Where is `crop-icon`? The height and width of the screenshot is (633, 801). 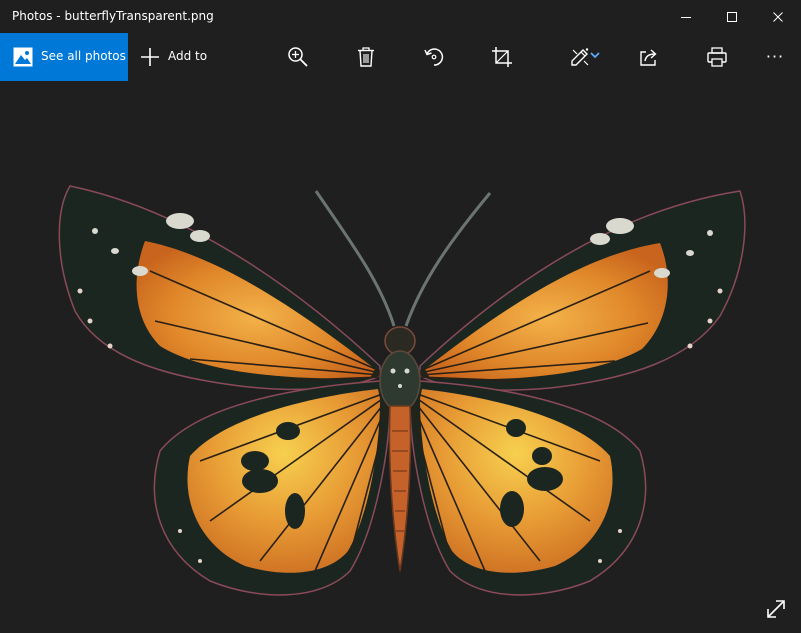
crop-icon is located at coordinates (502, 57).